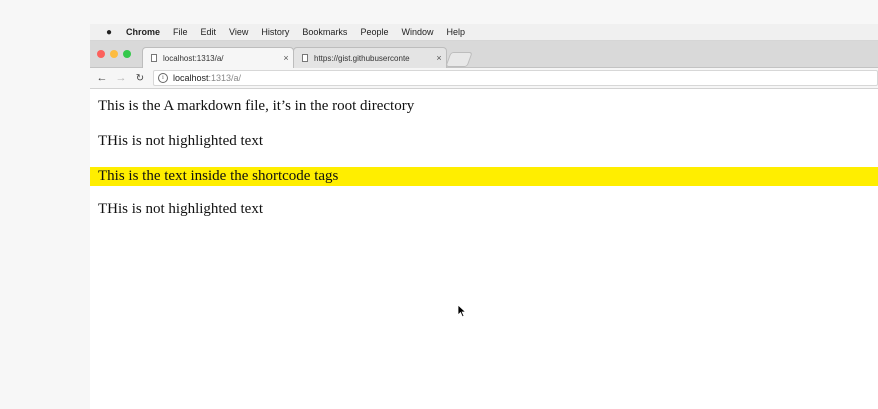 Image resolution: width=878 pixels, height=409 pixels. What do you see at coordinates (238, 32) in the screenshot?
I see `menu-view: View` at bounding box center [238, 32].